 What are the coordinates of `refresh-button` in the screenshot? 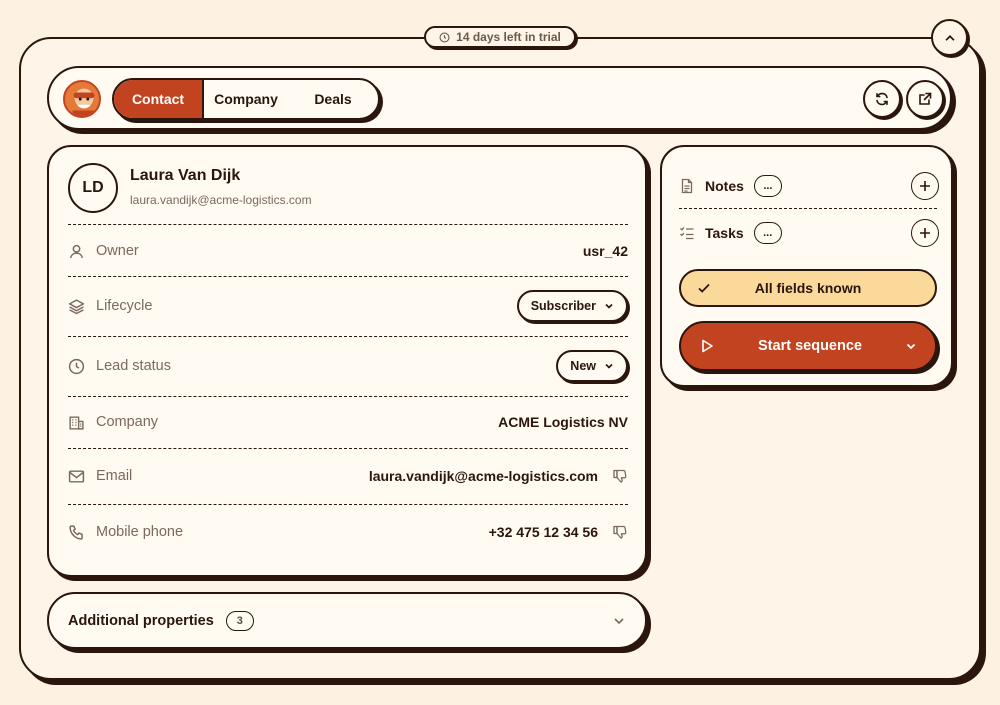 It's located at (882, 99).